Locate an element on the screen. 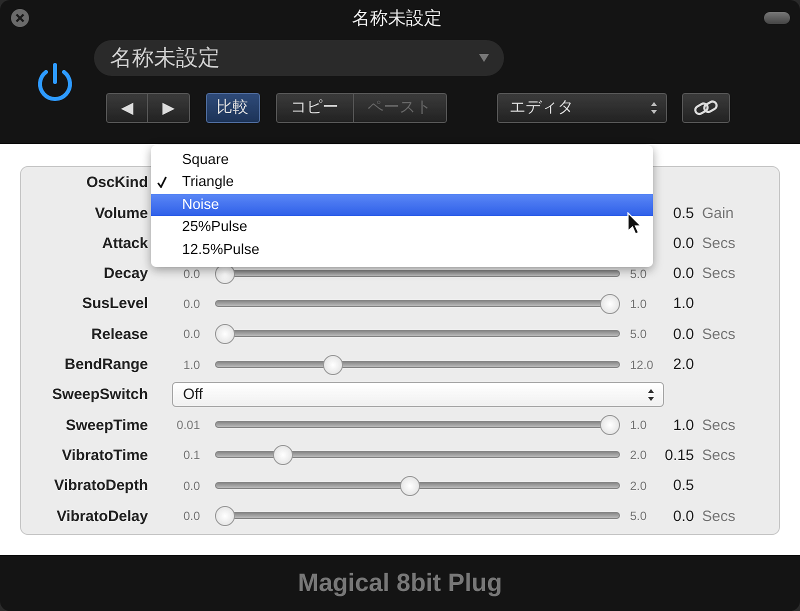  param-label: Attack is located at coordinates (124, 243).